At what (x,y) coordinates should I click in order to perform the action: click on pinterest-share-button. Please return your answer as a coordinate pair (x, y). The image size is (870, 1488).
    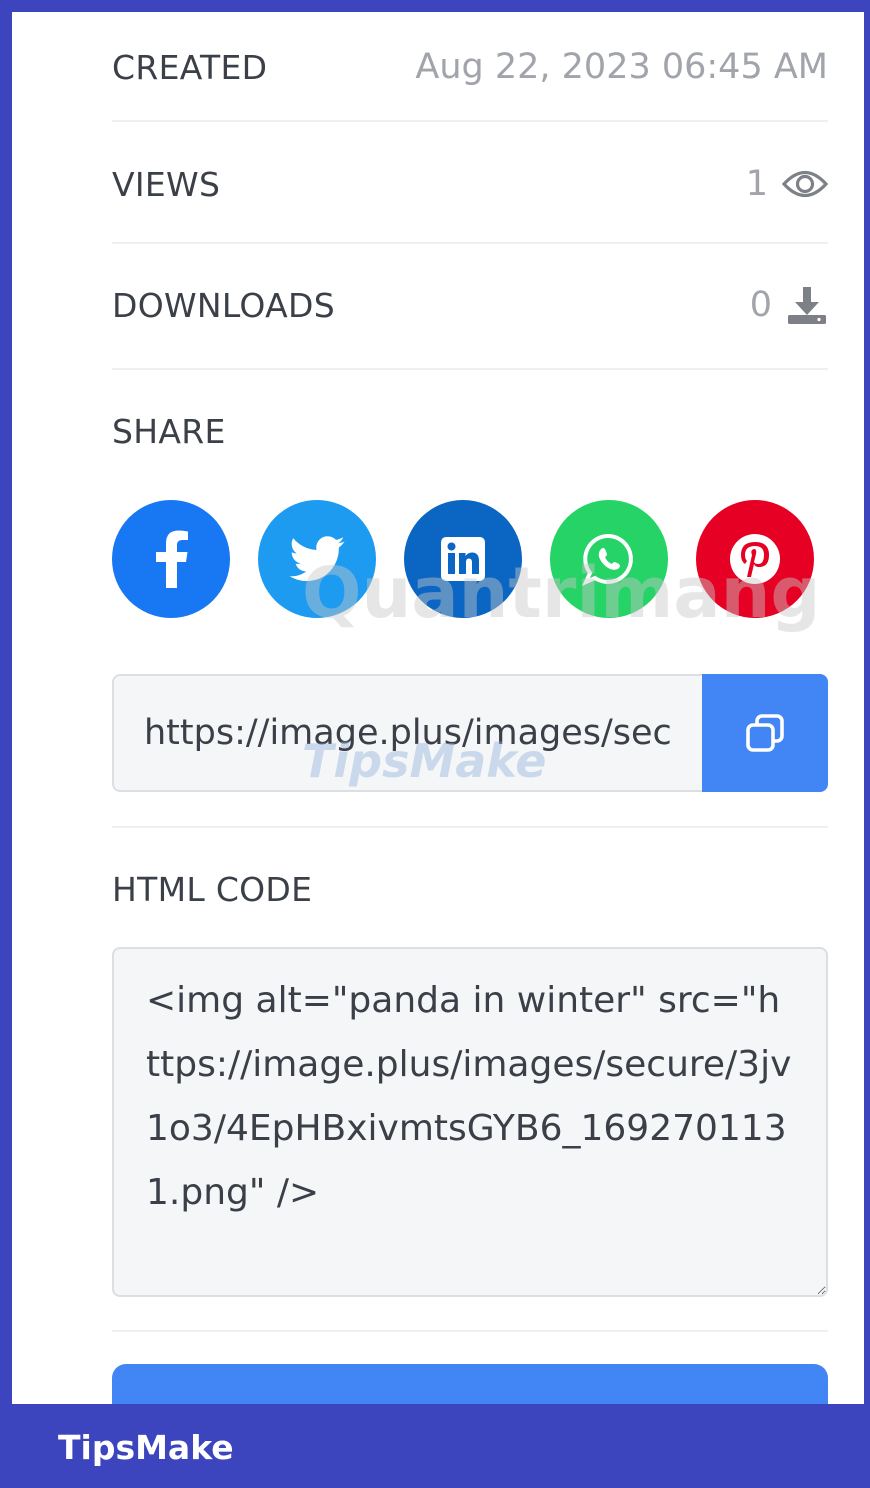
    Looking at the image, I should click on (755, 559).